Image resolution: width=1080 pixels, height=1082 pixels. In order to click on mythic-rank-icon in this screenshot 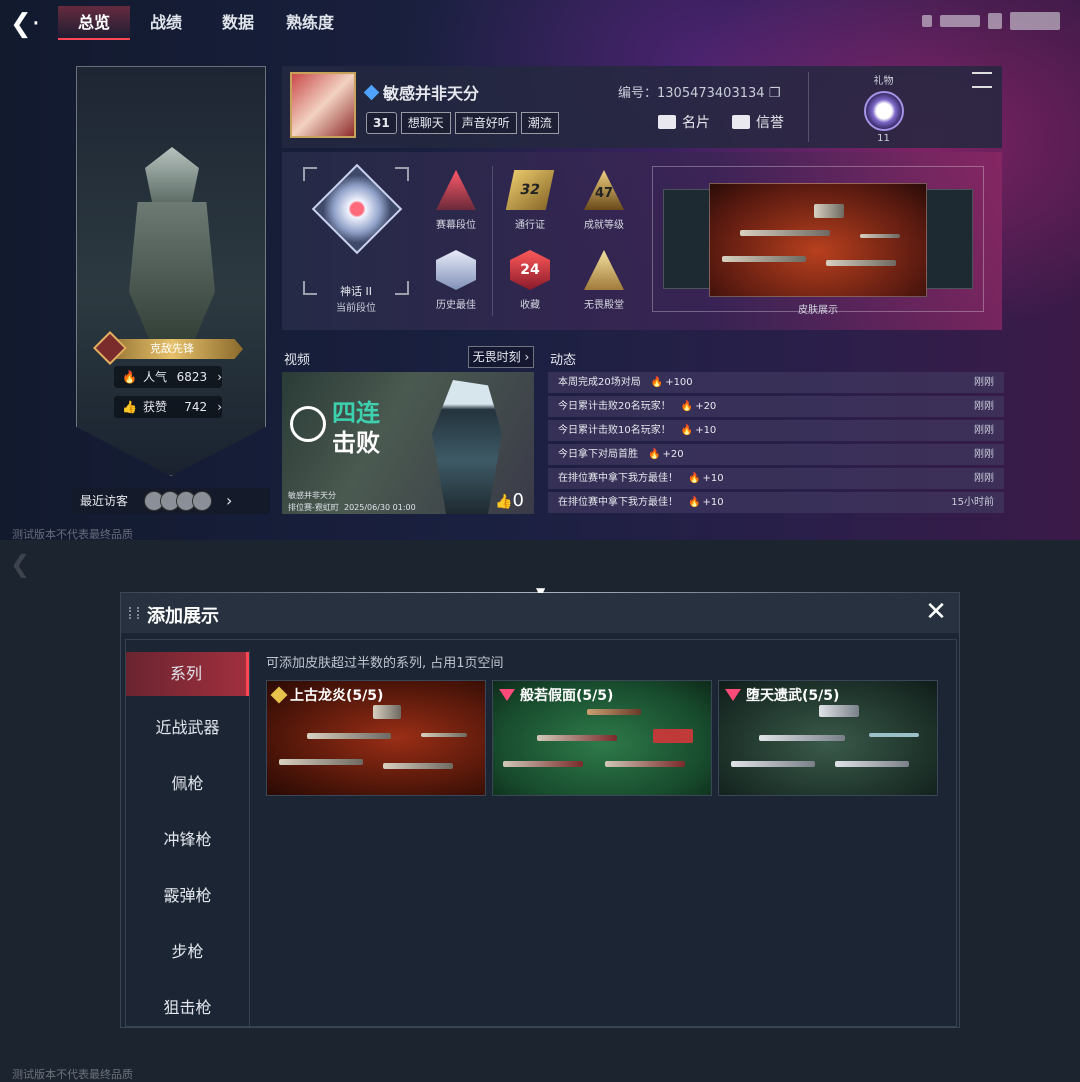, I will do `click(357, 209)`.